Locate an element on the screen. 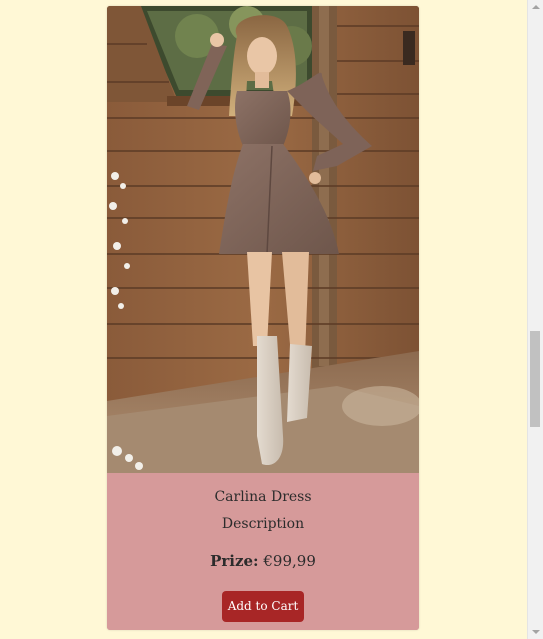 The width and height of the screenshot is (543, 639). scrollbar-thumb is located at coordinates (535, 379).